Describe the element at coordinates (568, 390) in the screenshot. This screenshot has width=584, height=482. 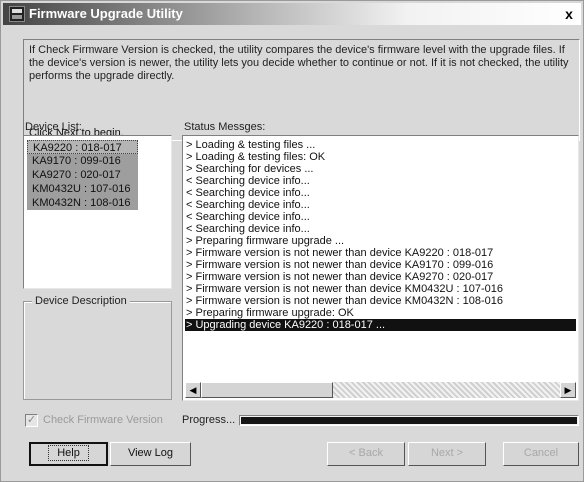
I see `scroll-right-icon: ▶` at that location.